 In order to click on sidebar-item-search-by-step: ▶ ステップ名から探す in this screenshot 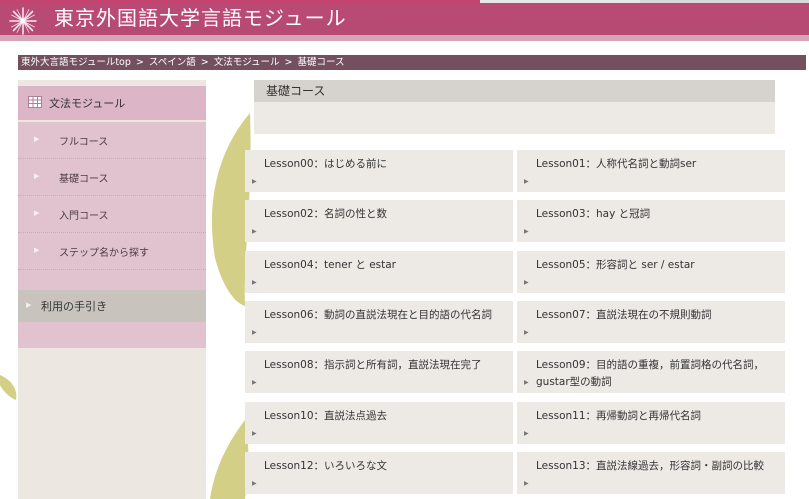, I will do `click(112, 251)`.